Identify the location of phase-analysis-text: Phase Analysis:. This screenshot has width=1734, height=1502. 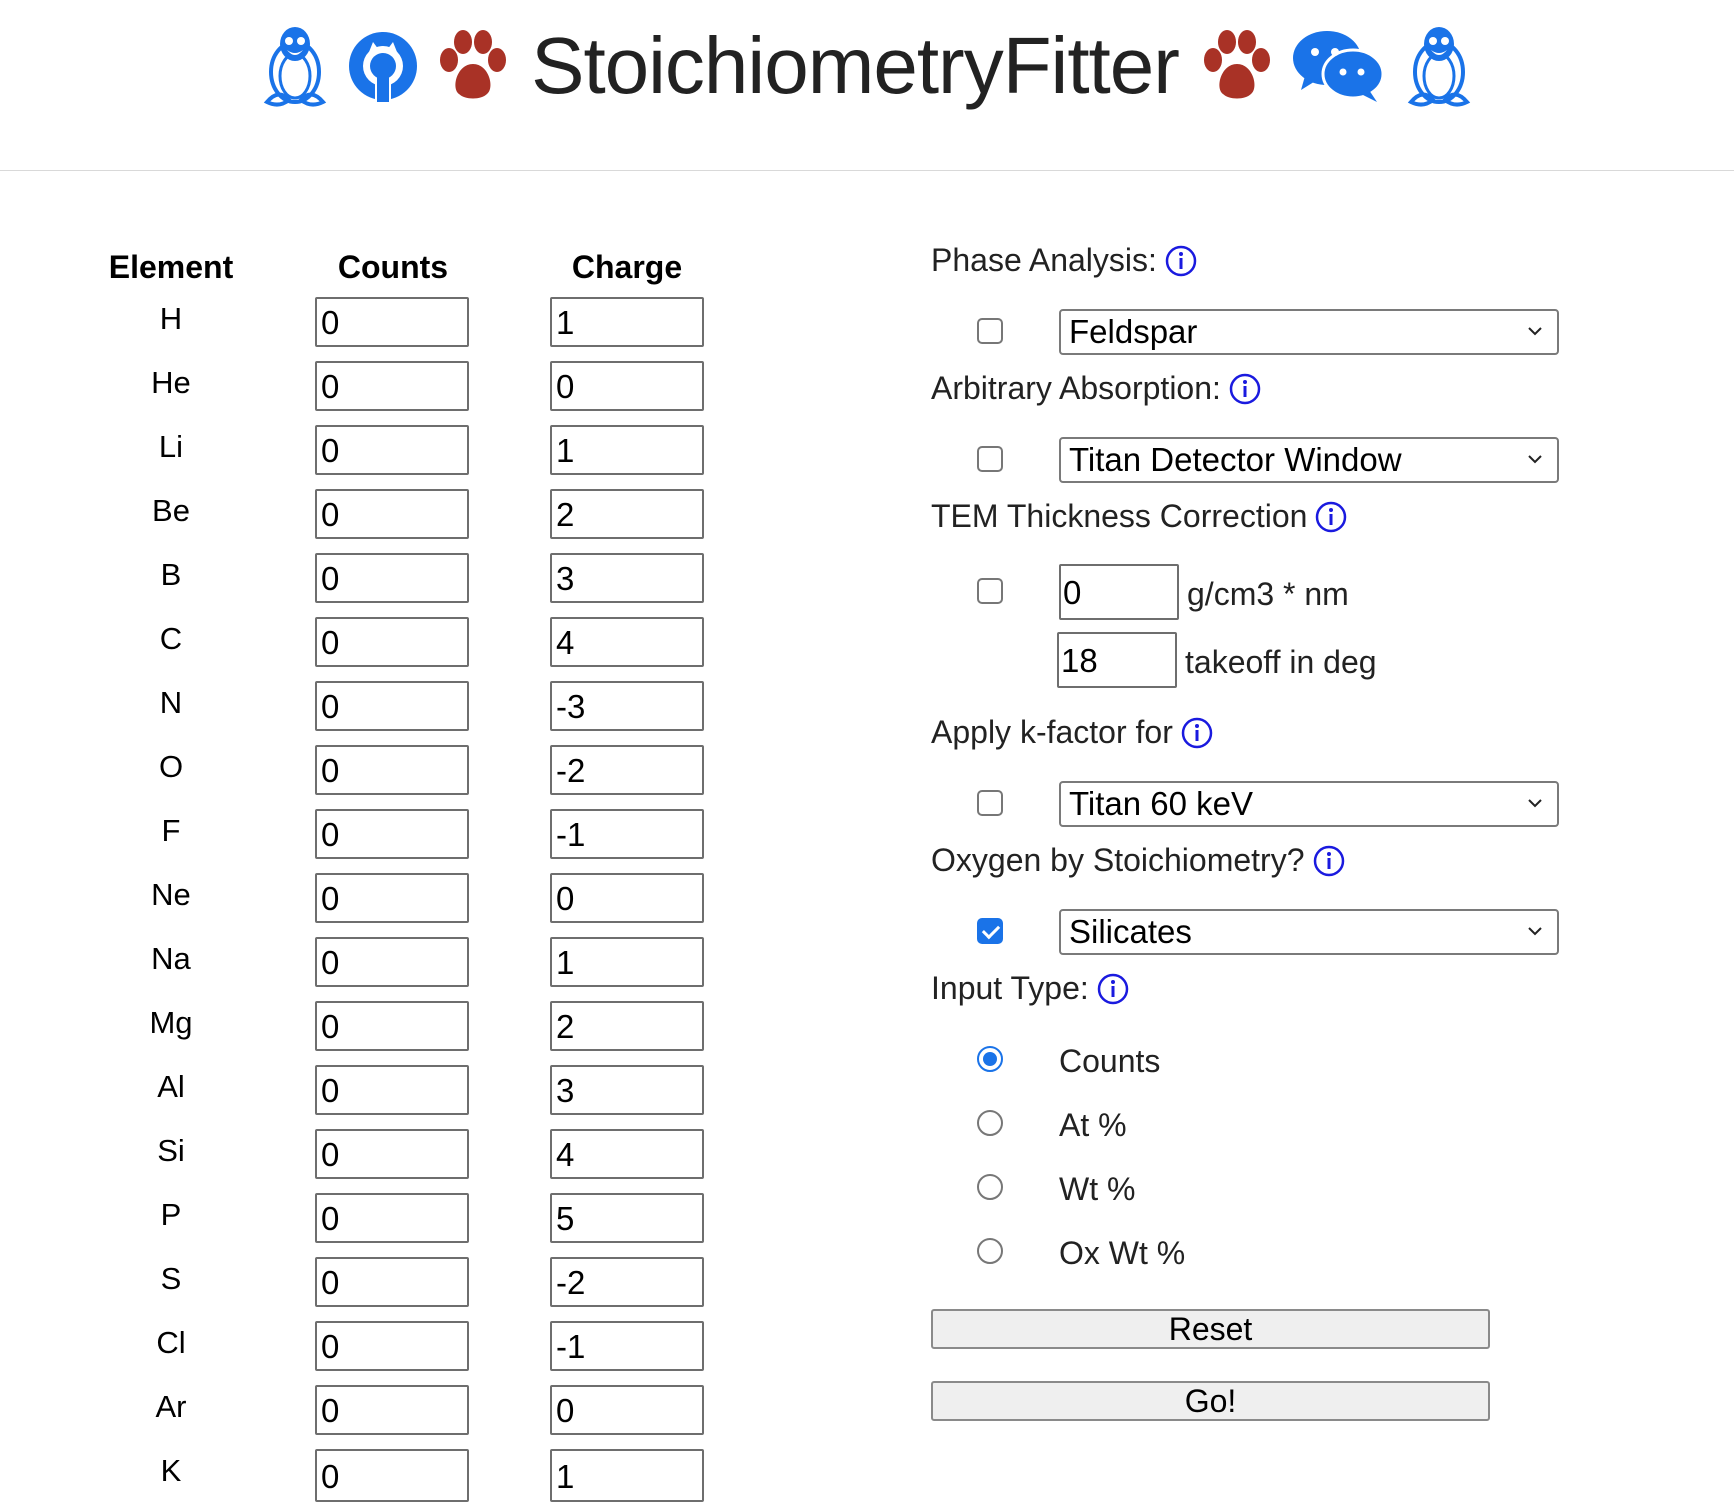
(1044, 260).